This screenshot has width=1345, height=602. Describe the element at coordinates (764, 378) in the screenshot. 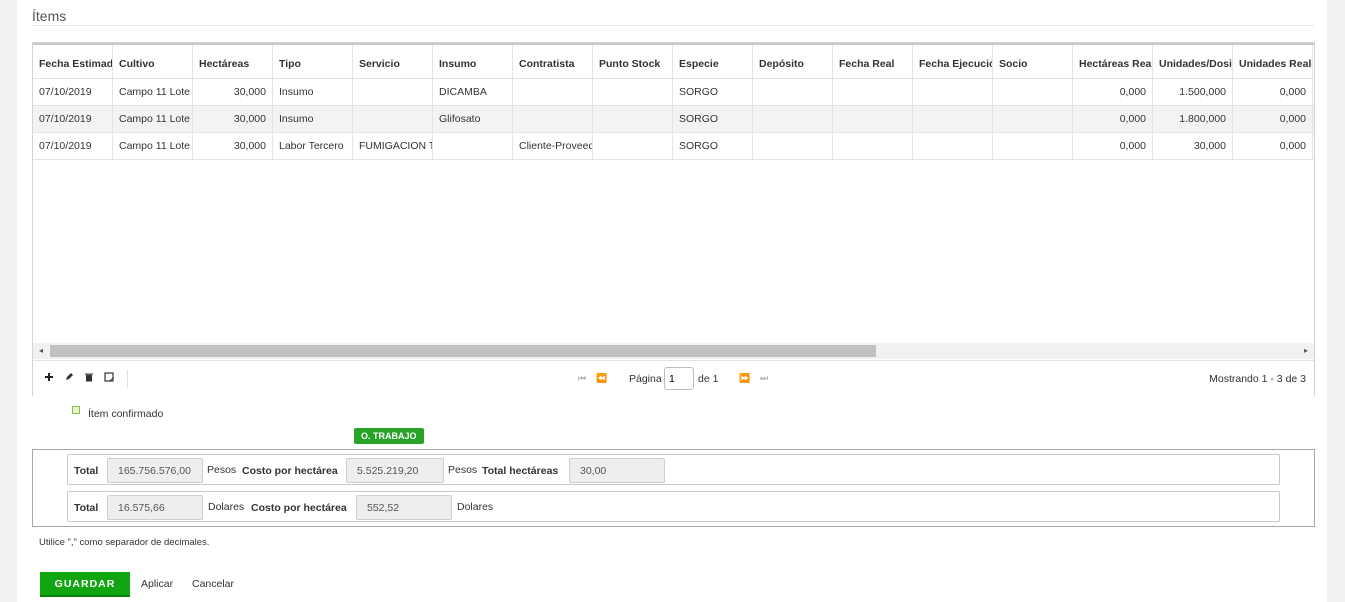

I see `last-page-icon: ⏭` at that location.